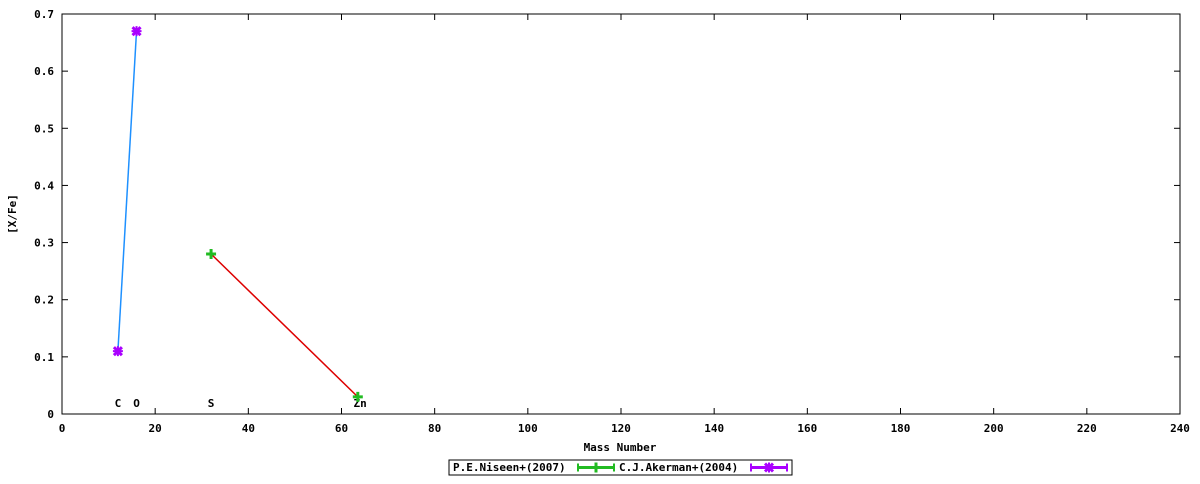 This screenshot has width=1200, height=484. Describe the element at coordinates (136, 403) in the screenshot. I see `element-label: O` at that location.